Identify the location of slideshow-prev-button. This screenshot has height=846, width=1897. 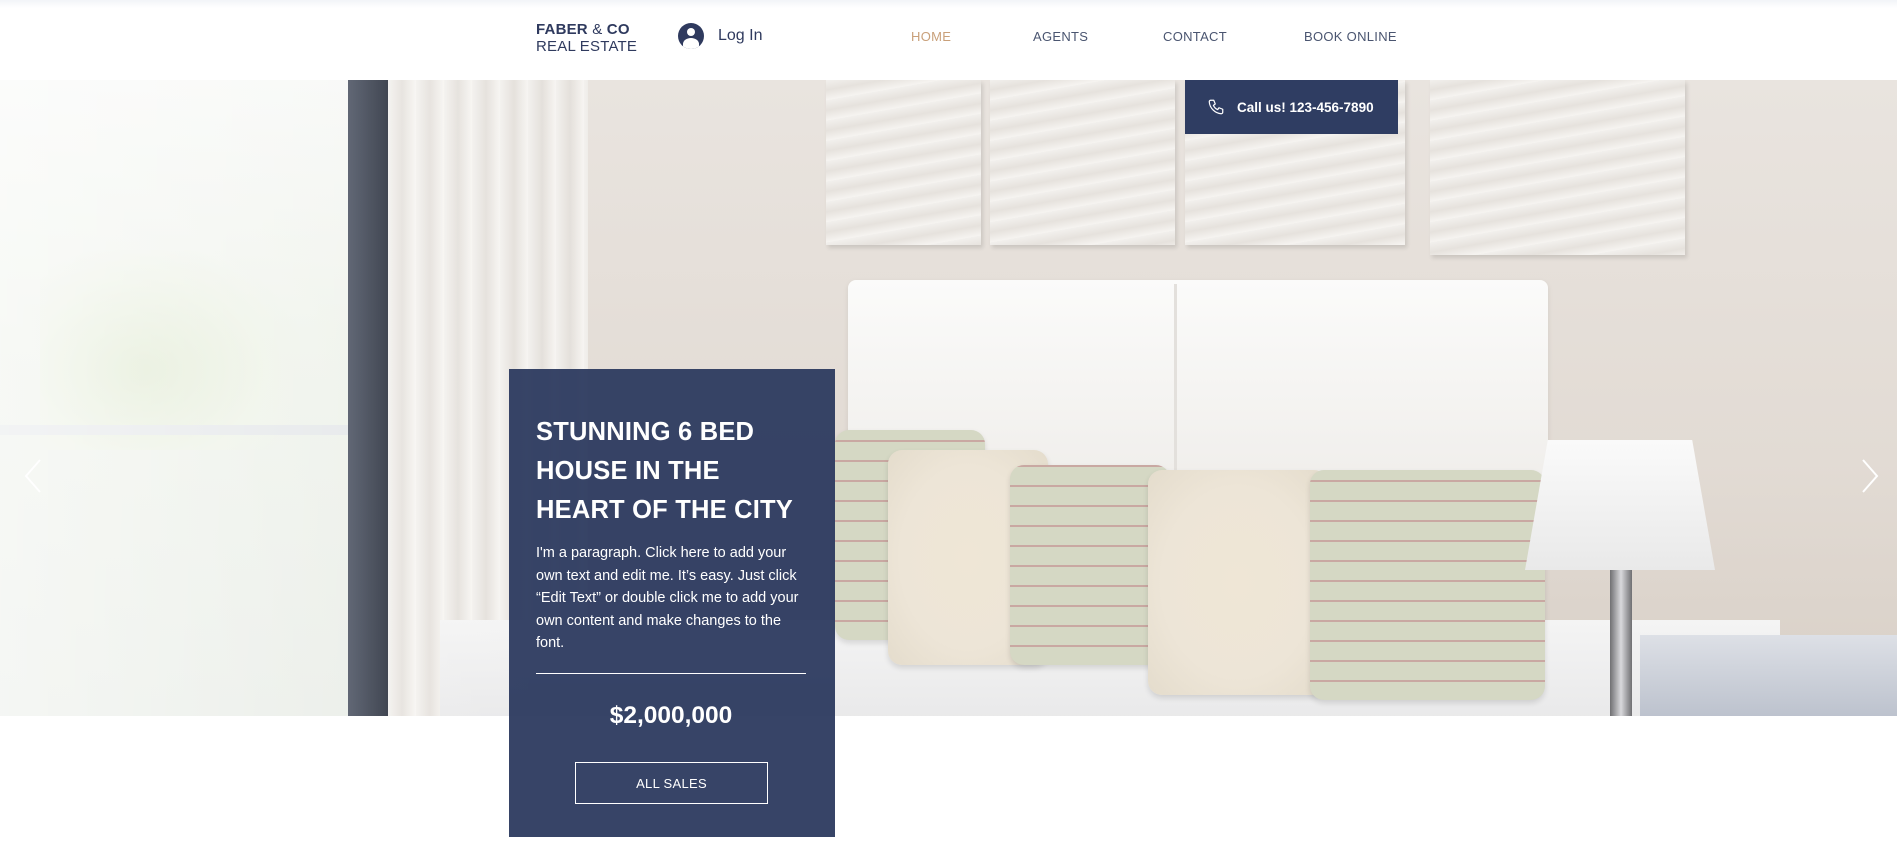
(35, 476).